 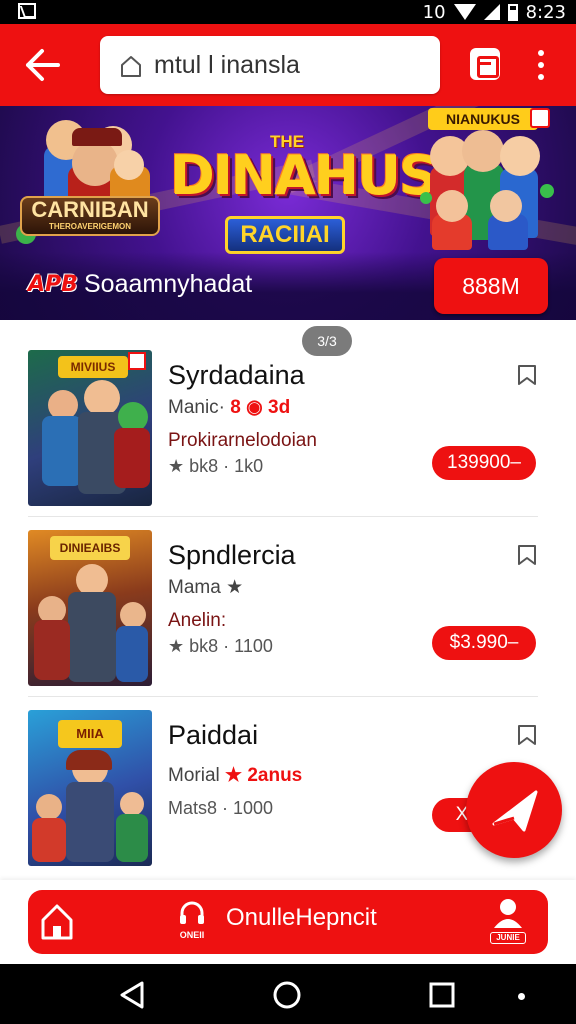 I want to click on nav-center-caption: ONEII, so click(x=192, y=935).